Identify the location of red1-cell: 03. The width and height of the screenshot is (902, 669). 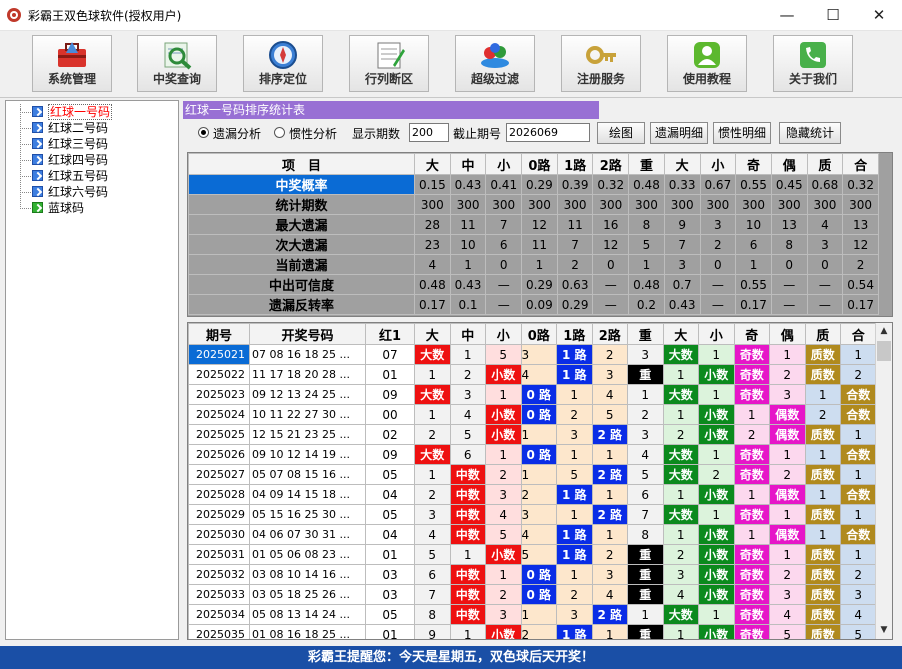
(390, 594).